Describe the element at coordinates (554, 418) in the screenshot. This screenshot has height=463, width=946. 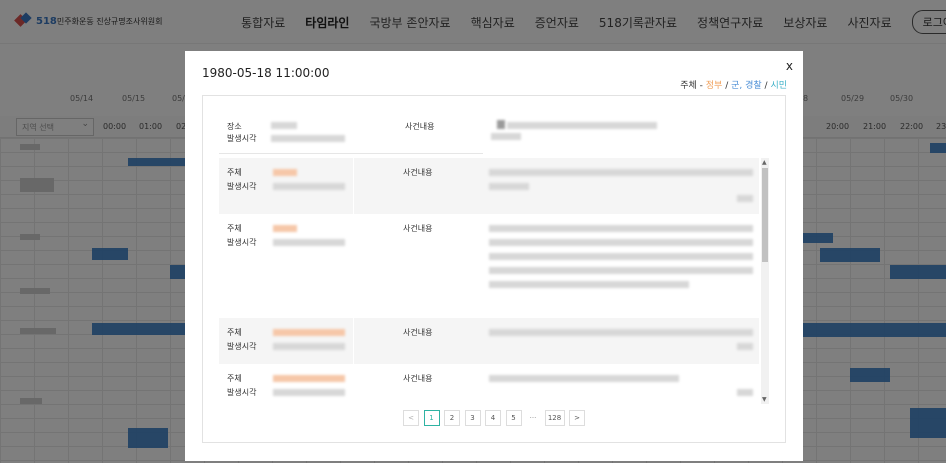
I see `page-button-last: 128` at that location.